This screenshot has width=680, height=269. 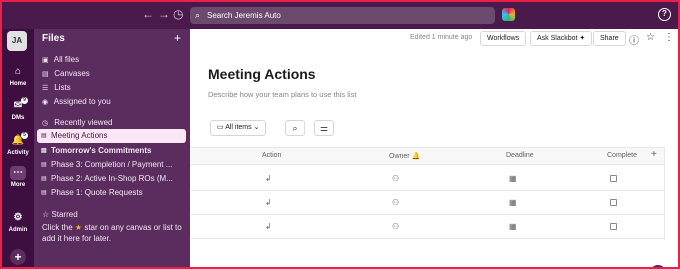 What do you see at coordinates (64, 214) in the screenshot?
I see `starred-label: Starred` at bounding box center [64, 214].